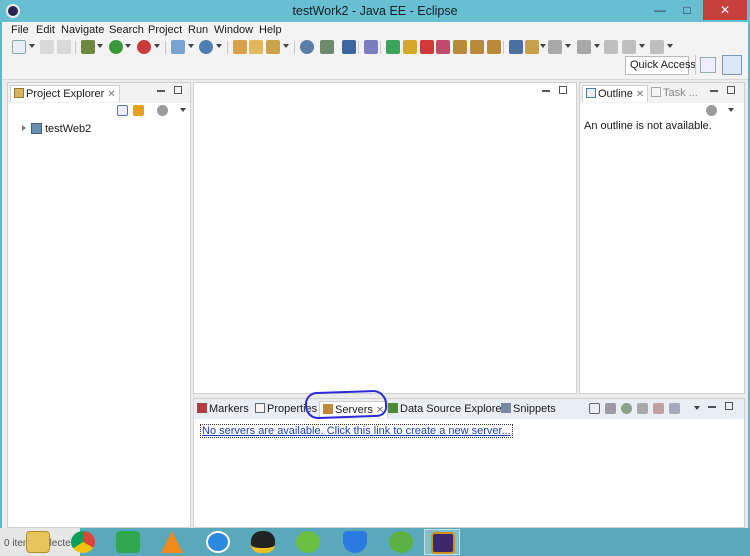 This screenshot has height=556, width=750. I want to click on external-tools-icon, so click(144, 47).